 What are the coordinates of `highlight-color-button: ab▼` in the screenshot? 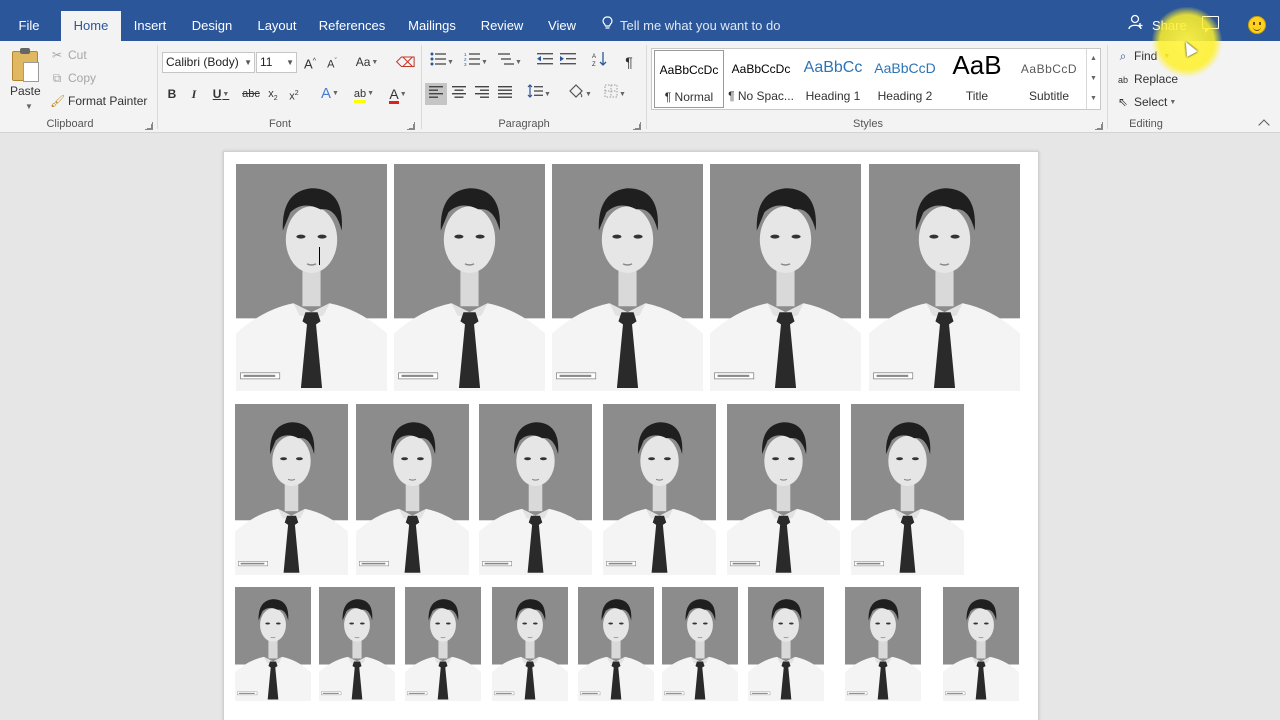 It's located at (364, 94).